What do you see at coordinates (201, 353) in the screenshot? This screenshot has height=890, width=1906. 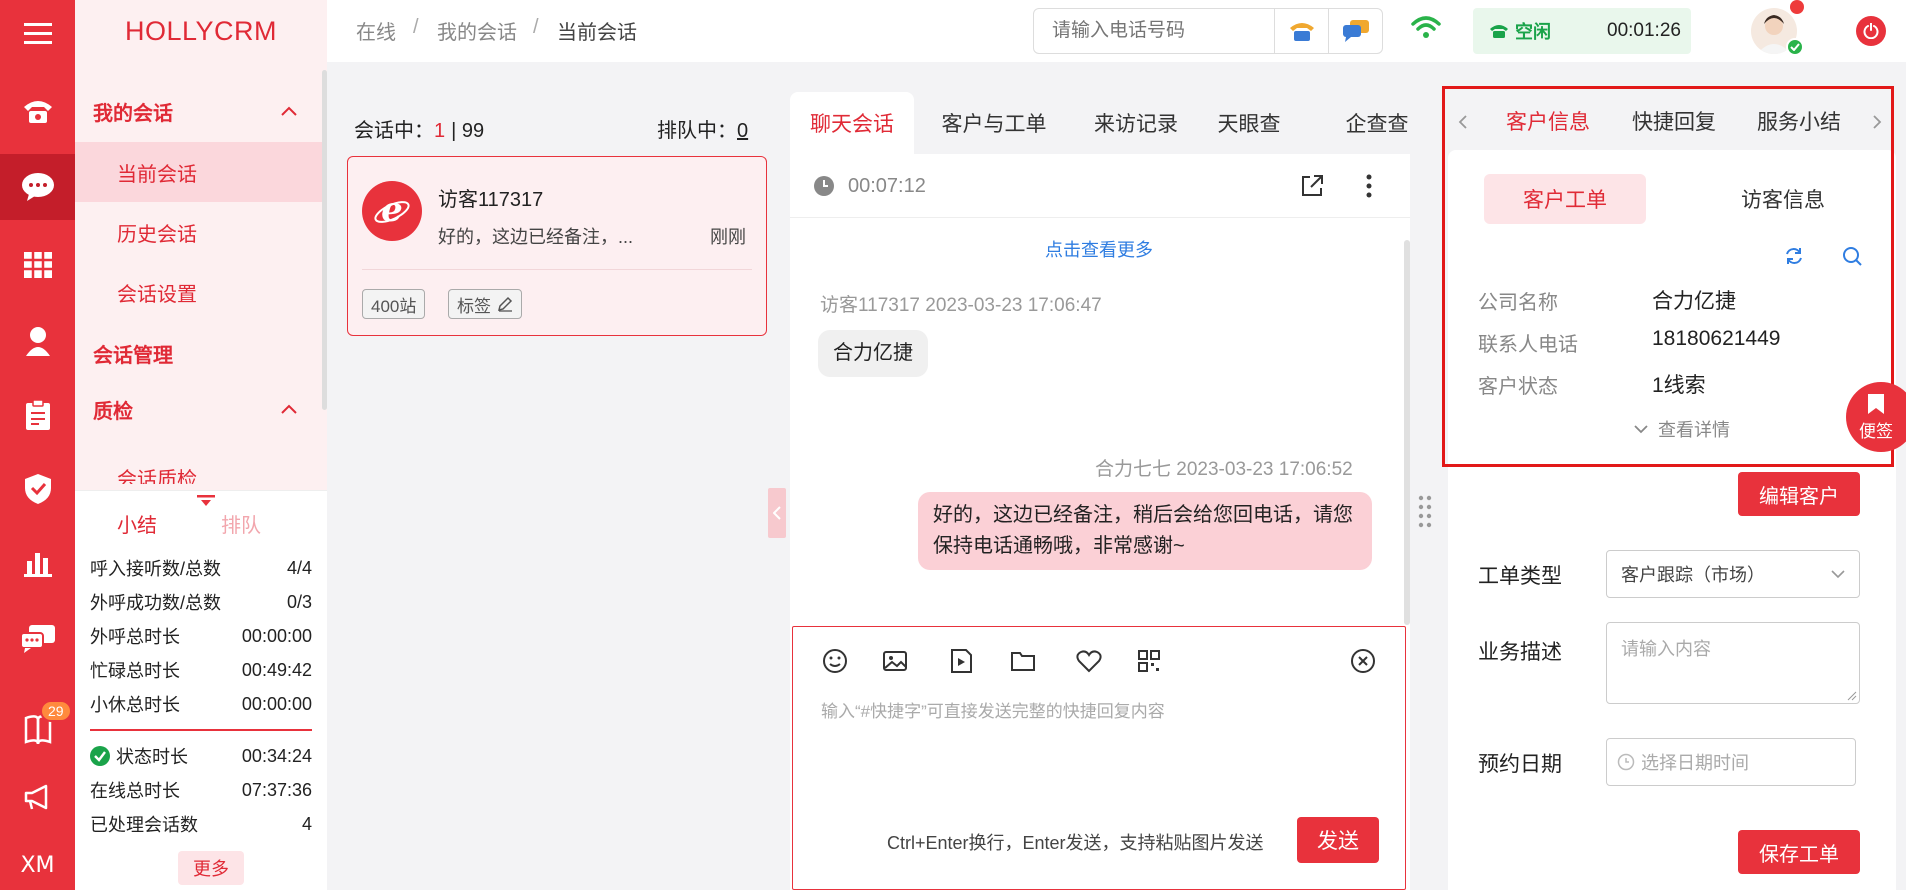 I see `nav-group-management: 会话管理` at bounding box center [201, 353].